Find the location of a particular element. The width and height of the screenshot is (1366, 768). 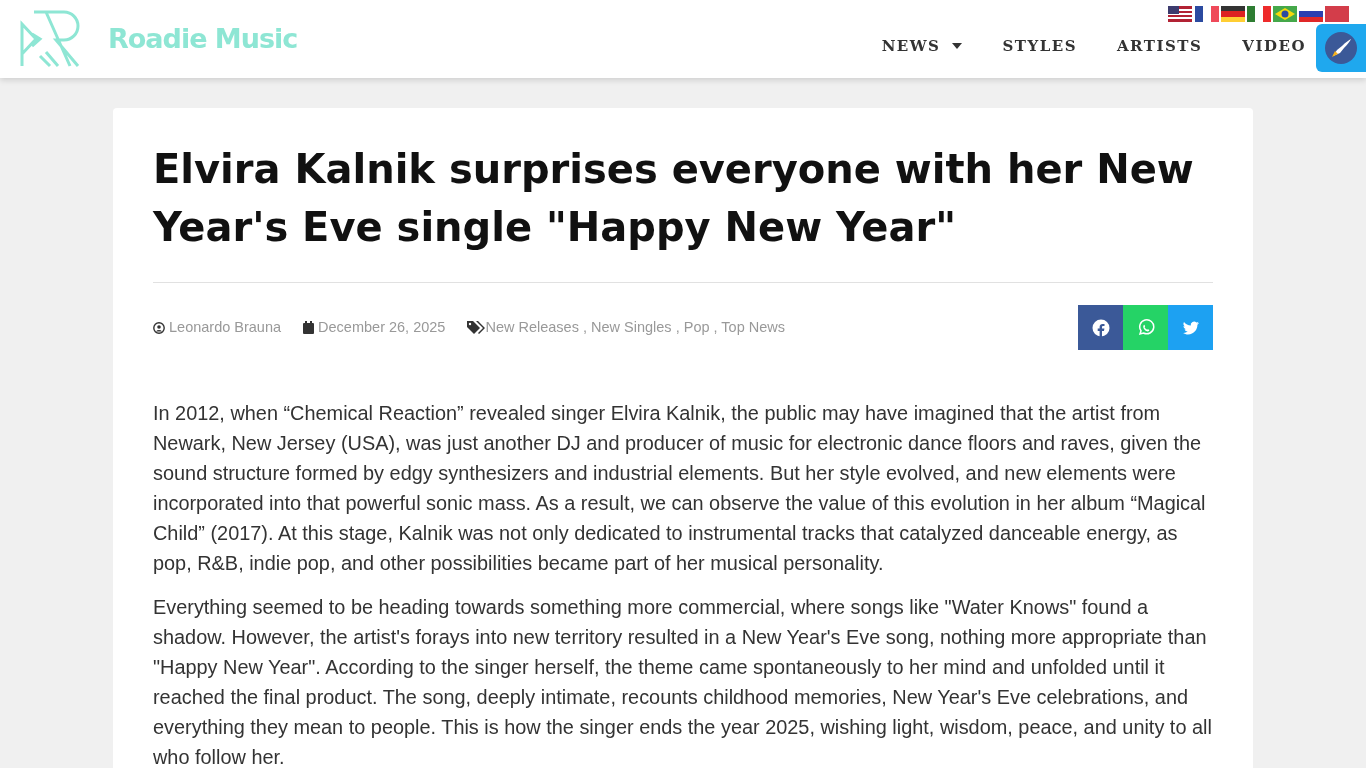

tag-link: Pop is located at coordinates (696, 326).